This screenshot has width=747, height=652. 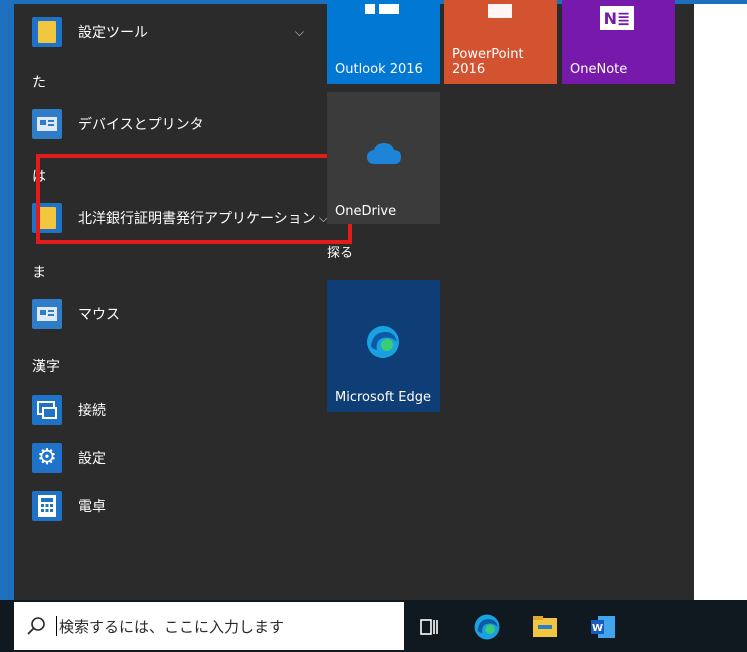 I want to click on app-label: 電卓, so click(x=92, y=507).